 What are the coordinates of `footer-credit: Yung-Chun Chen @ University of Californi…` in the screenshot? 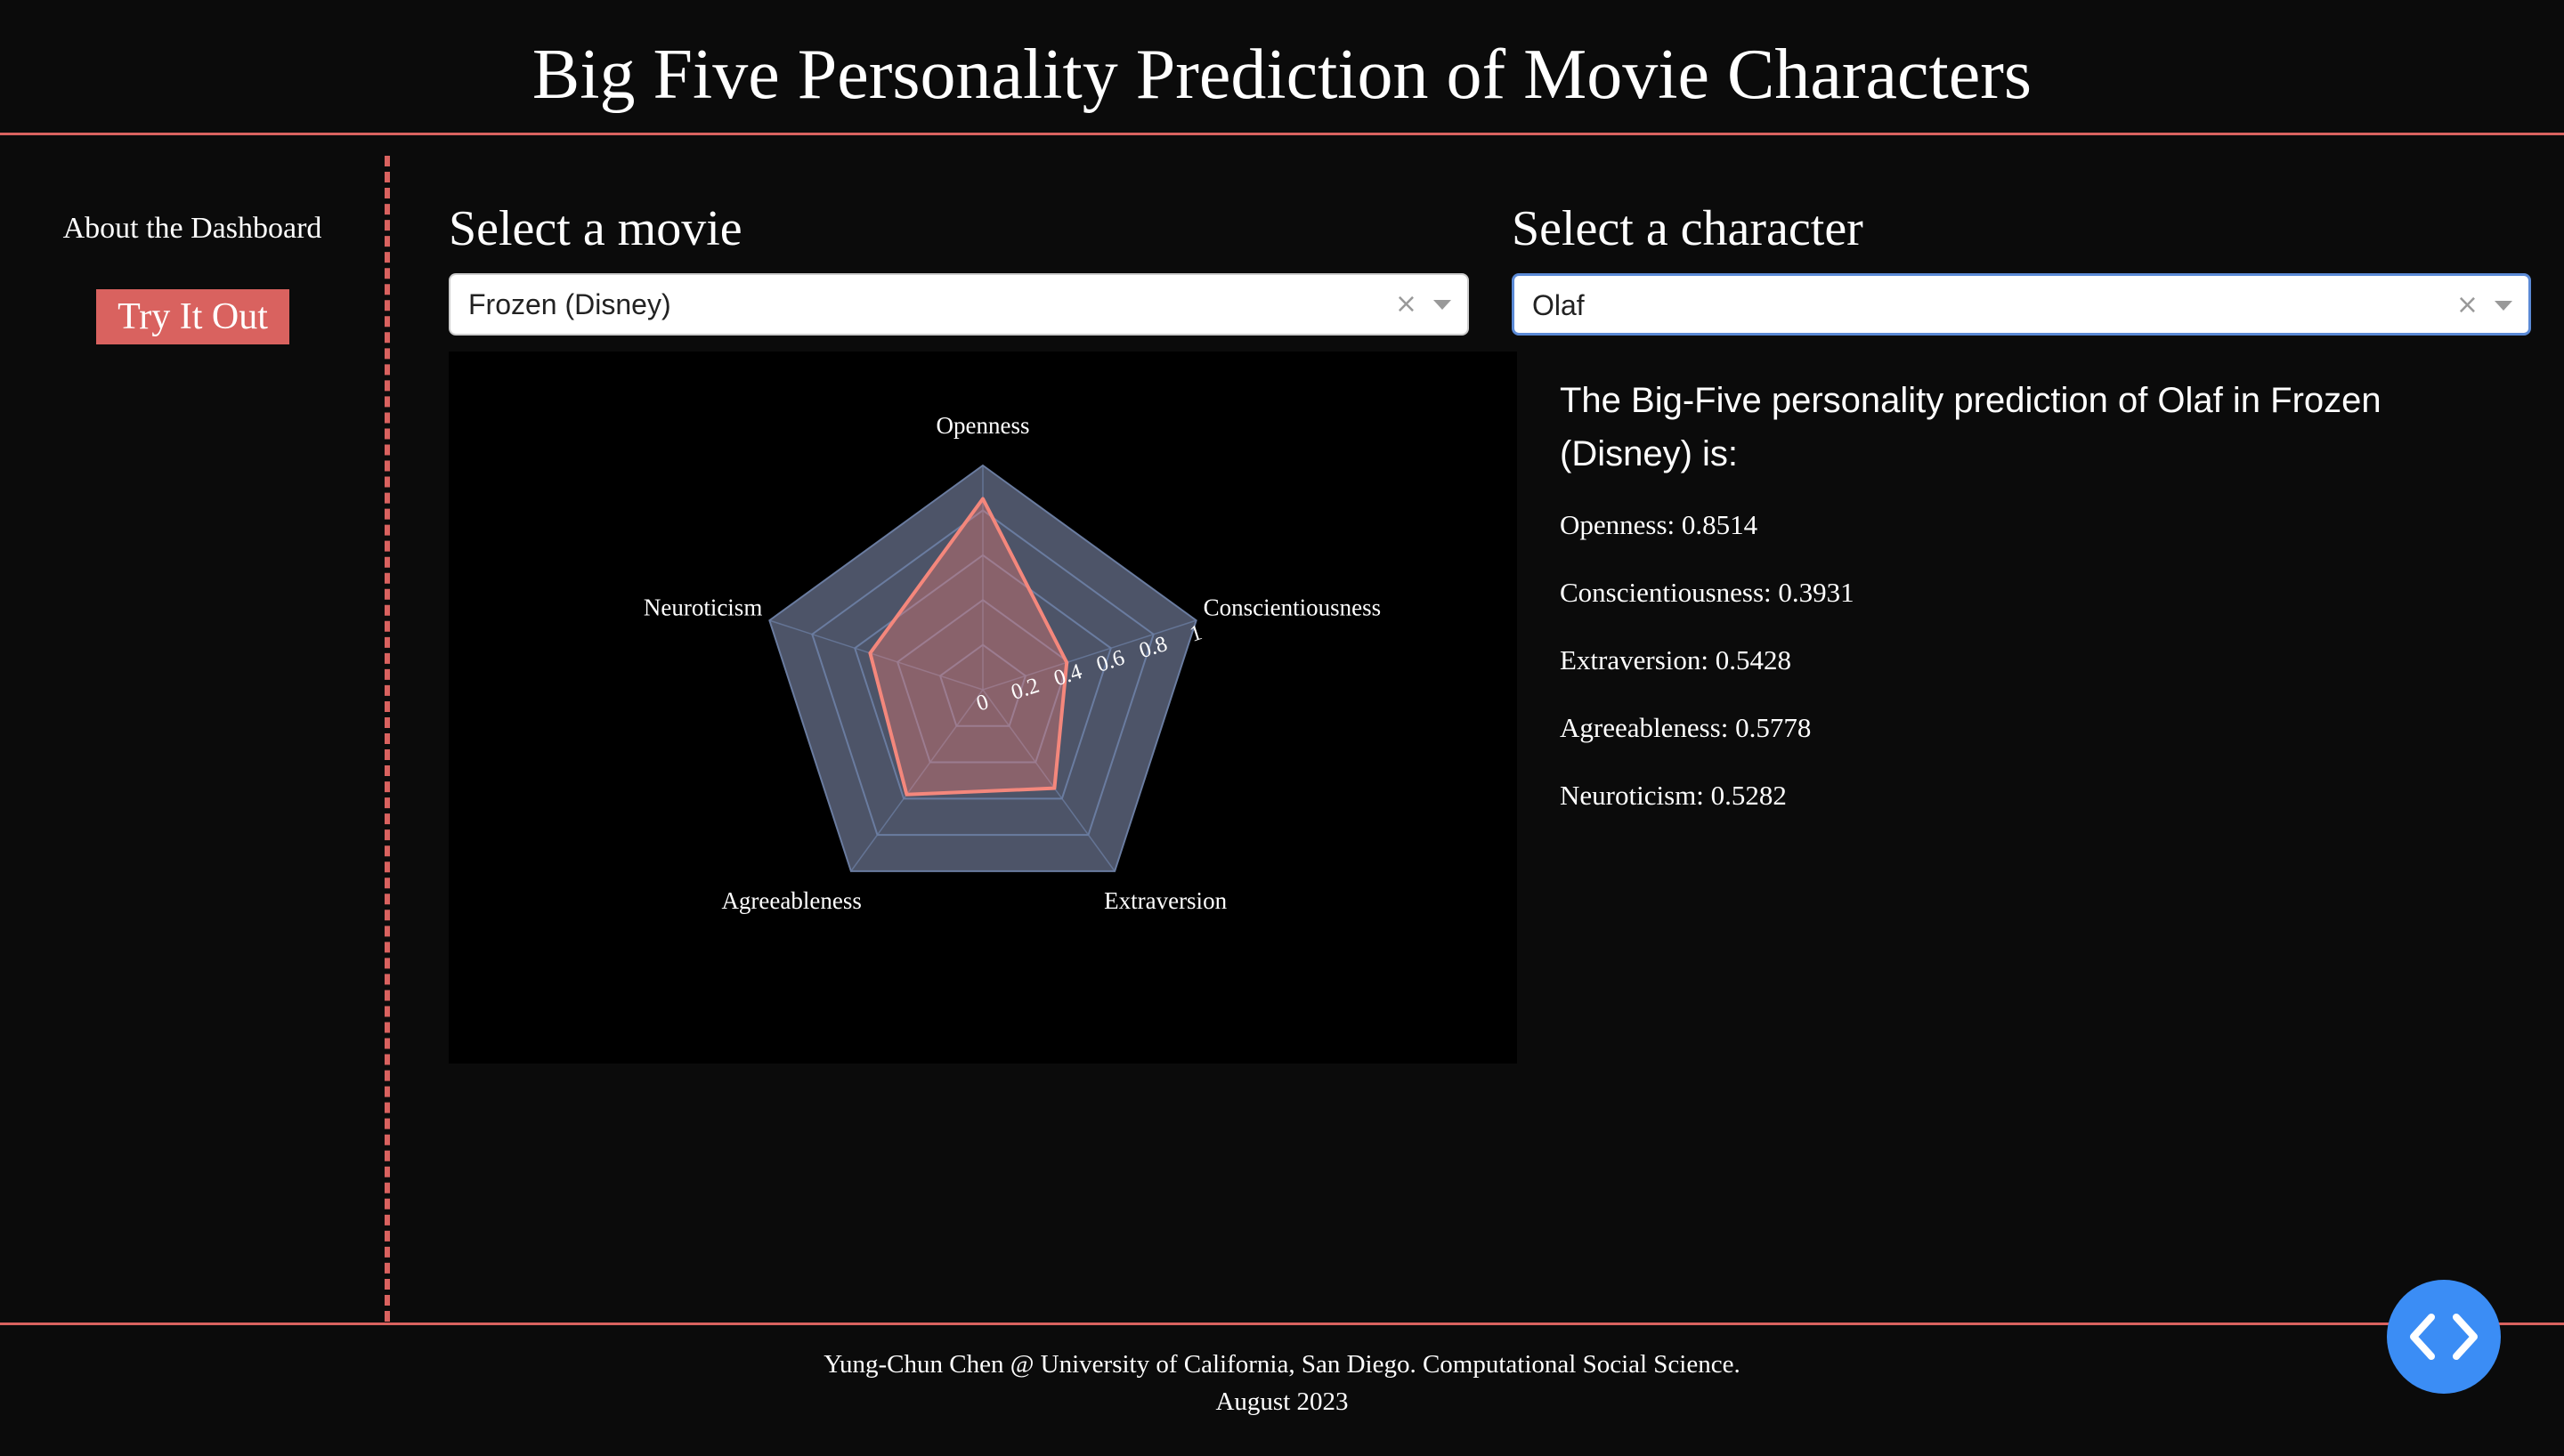 It's located at (1282, 1364).